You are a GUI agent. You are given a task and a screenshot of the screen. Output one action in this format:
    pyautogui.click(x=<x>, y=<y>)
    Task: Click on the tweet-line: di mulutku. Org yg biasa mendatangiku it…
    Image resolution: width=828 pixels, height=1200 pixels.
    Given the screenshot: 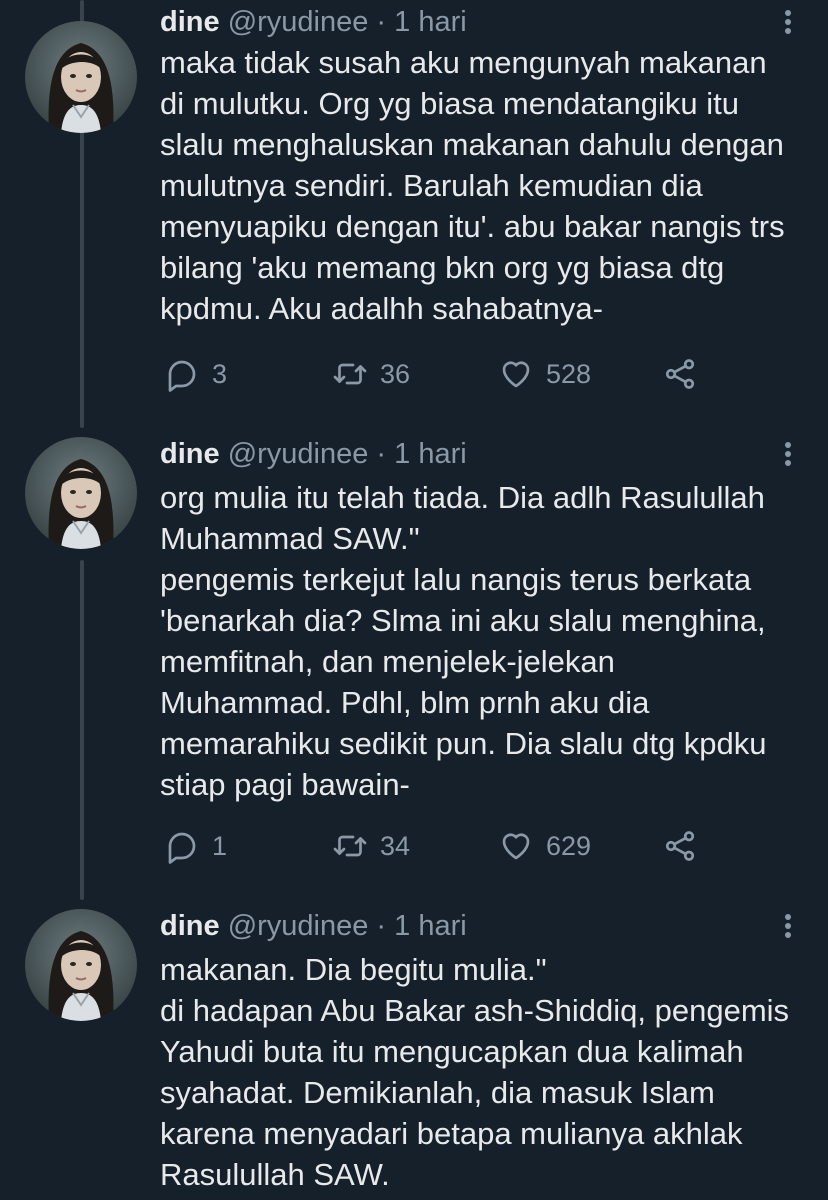 What is the action you would take?
    pyautogui.click(x=449, y=103)
    